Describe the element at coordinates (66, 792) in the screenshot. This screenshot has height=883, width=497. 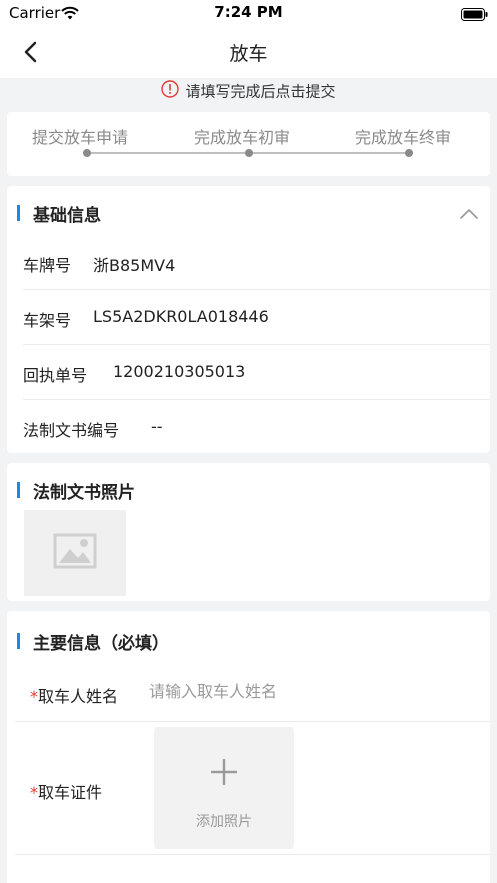
I see `pickup-id-label: *取车证件` at that location.